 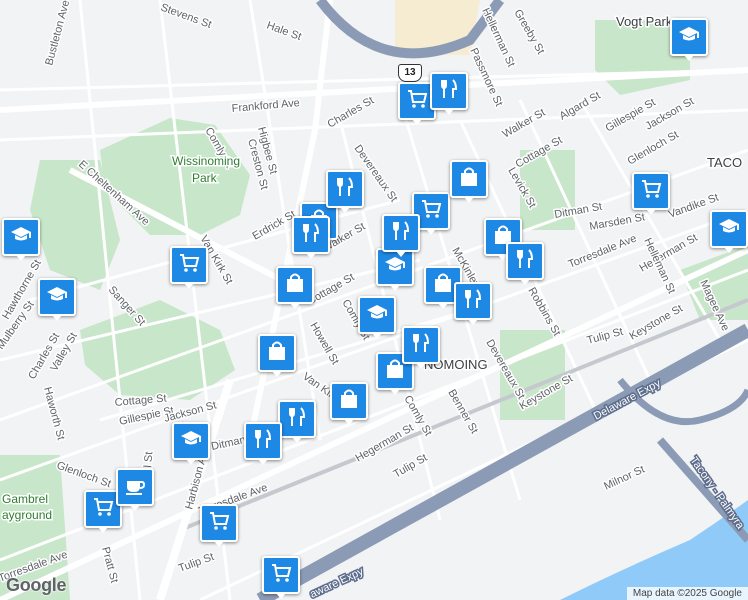 What do you see at coordinates (605, 336) in the screenshot?
I see `label-tulip-ne: Tulip St` at bounding box center [605, 336].